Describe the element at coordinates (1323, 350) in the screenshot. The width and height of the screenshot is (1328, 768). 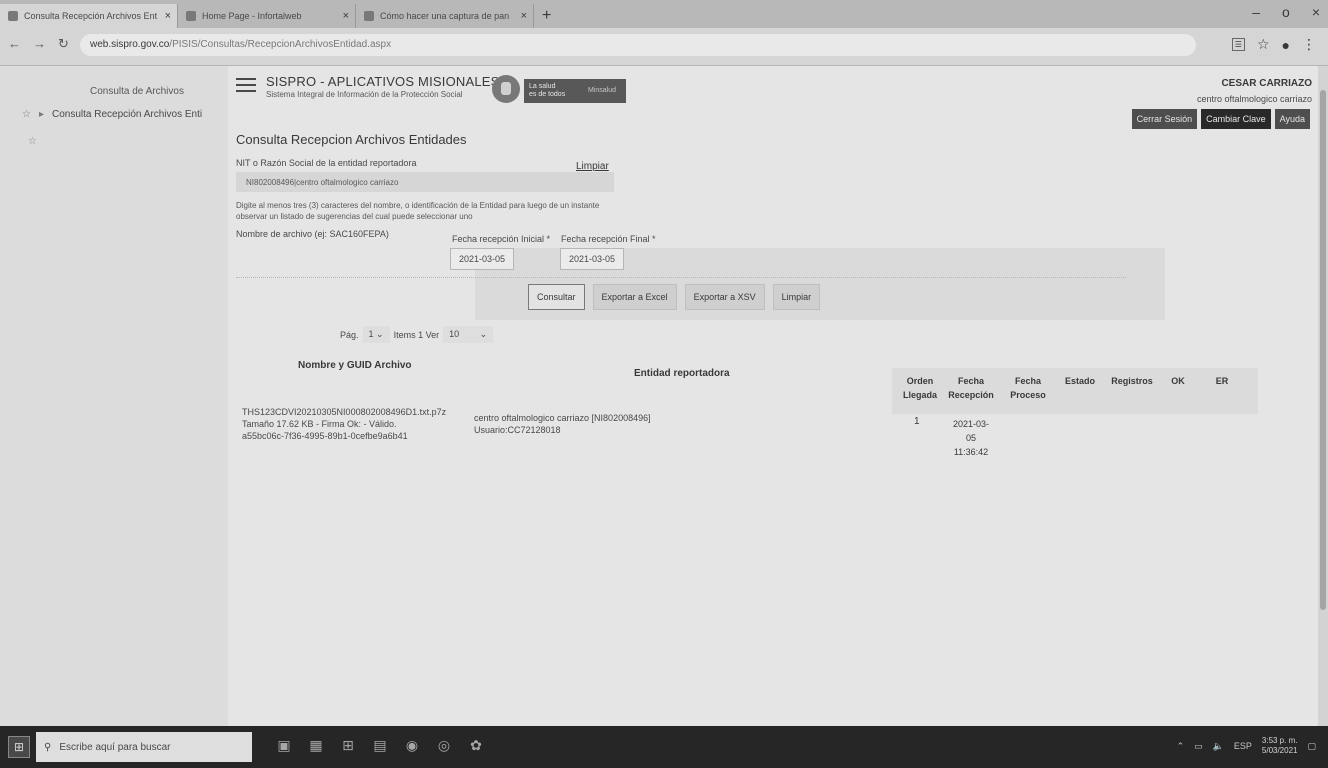
I see `scrollbar-thumb` at that location.